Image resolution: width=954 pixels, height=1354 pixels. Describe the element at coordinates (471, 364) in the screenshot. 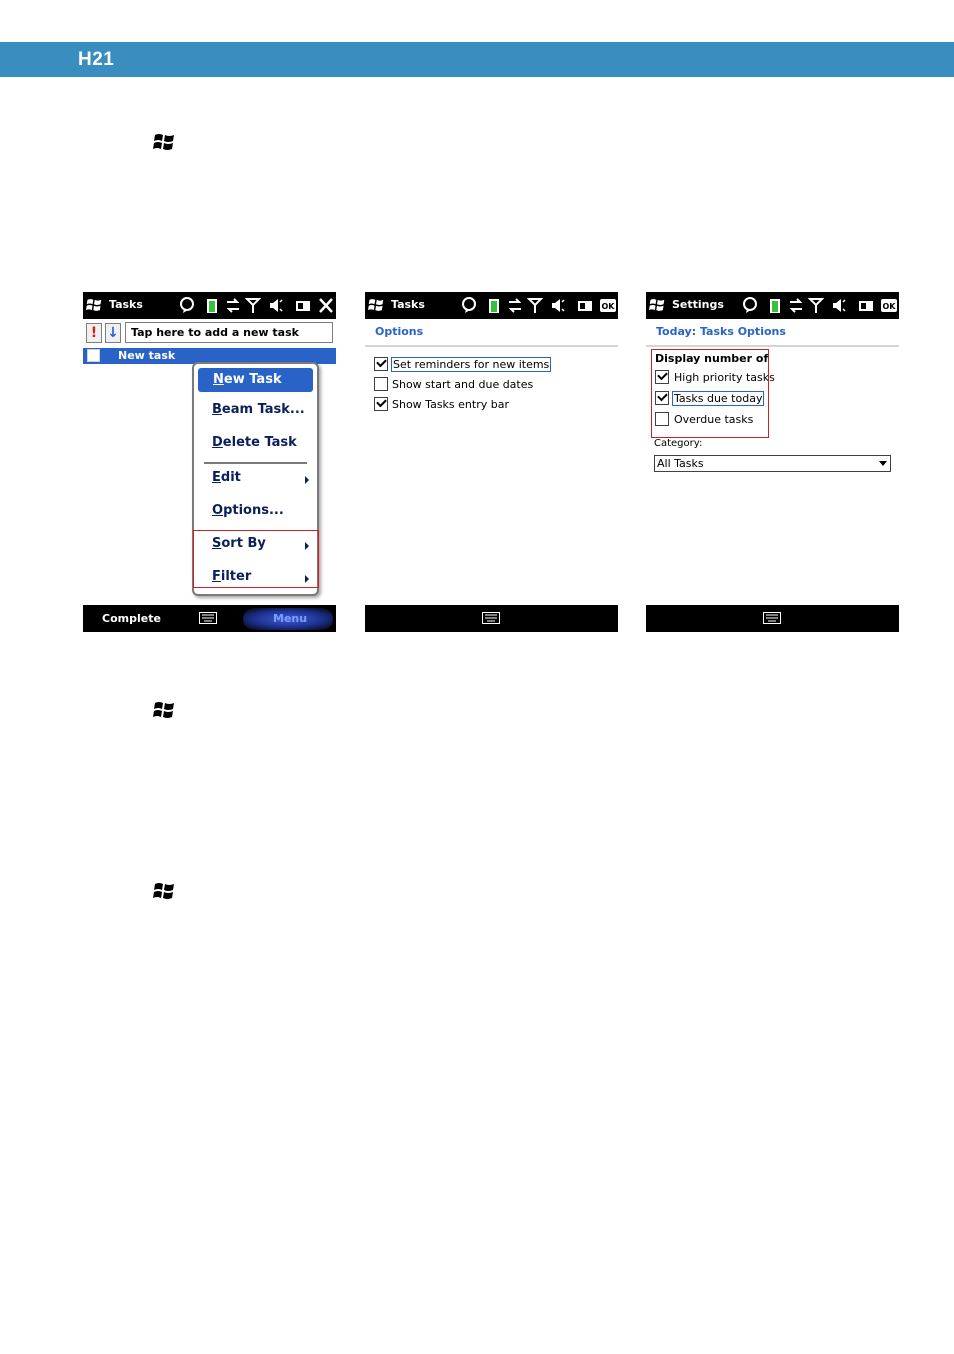

I see `reminders-label: Set reminders for new items` at that location.